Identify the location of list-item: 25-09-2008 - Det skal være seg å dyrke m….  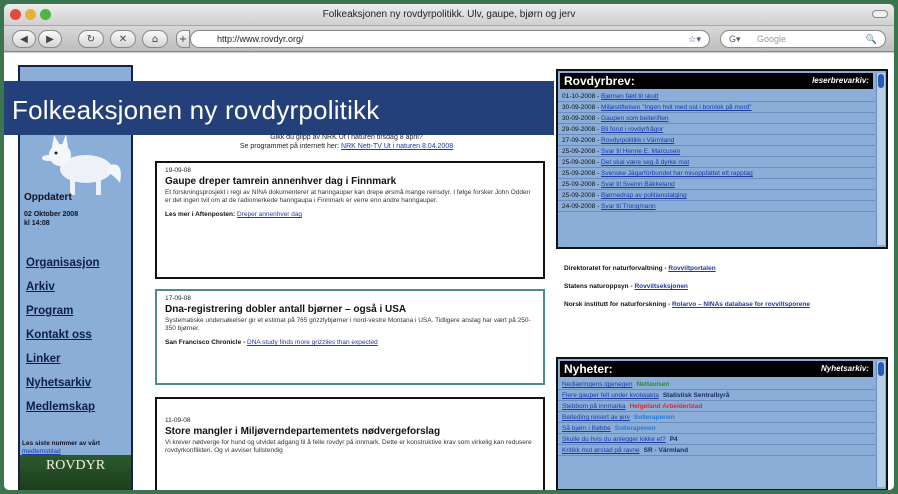
(716, 162).